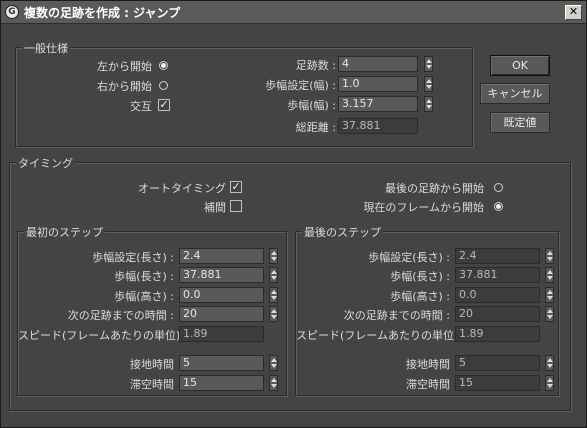 The image size is (587, 428). I want to click on first-stride-height-field: 0.0, so click(221, 295).